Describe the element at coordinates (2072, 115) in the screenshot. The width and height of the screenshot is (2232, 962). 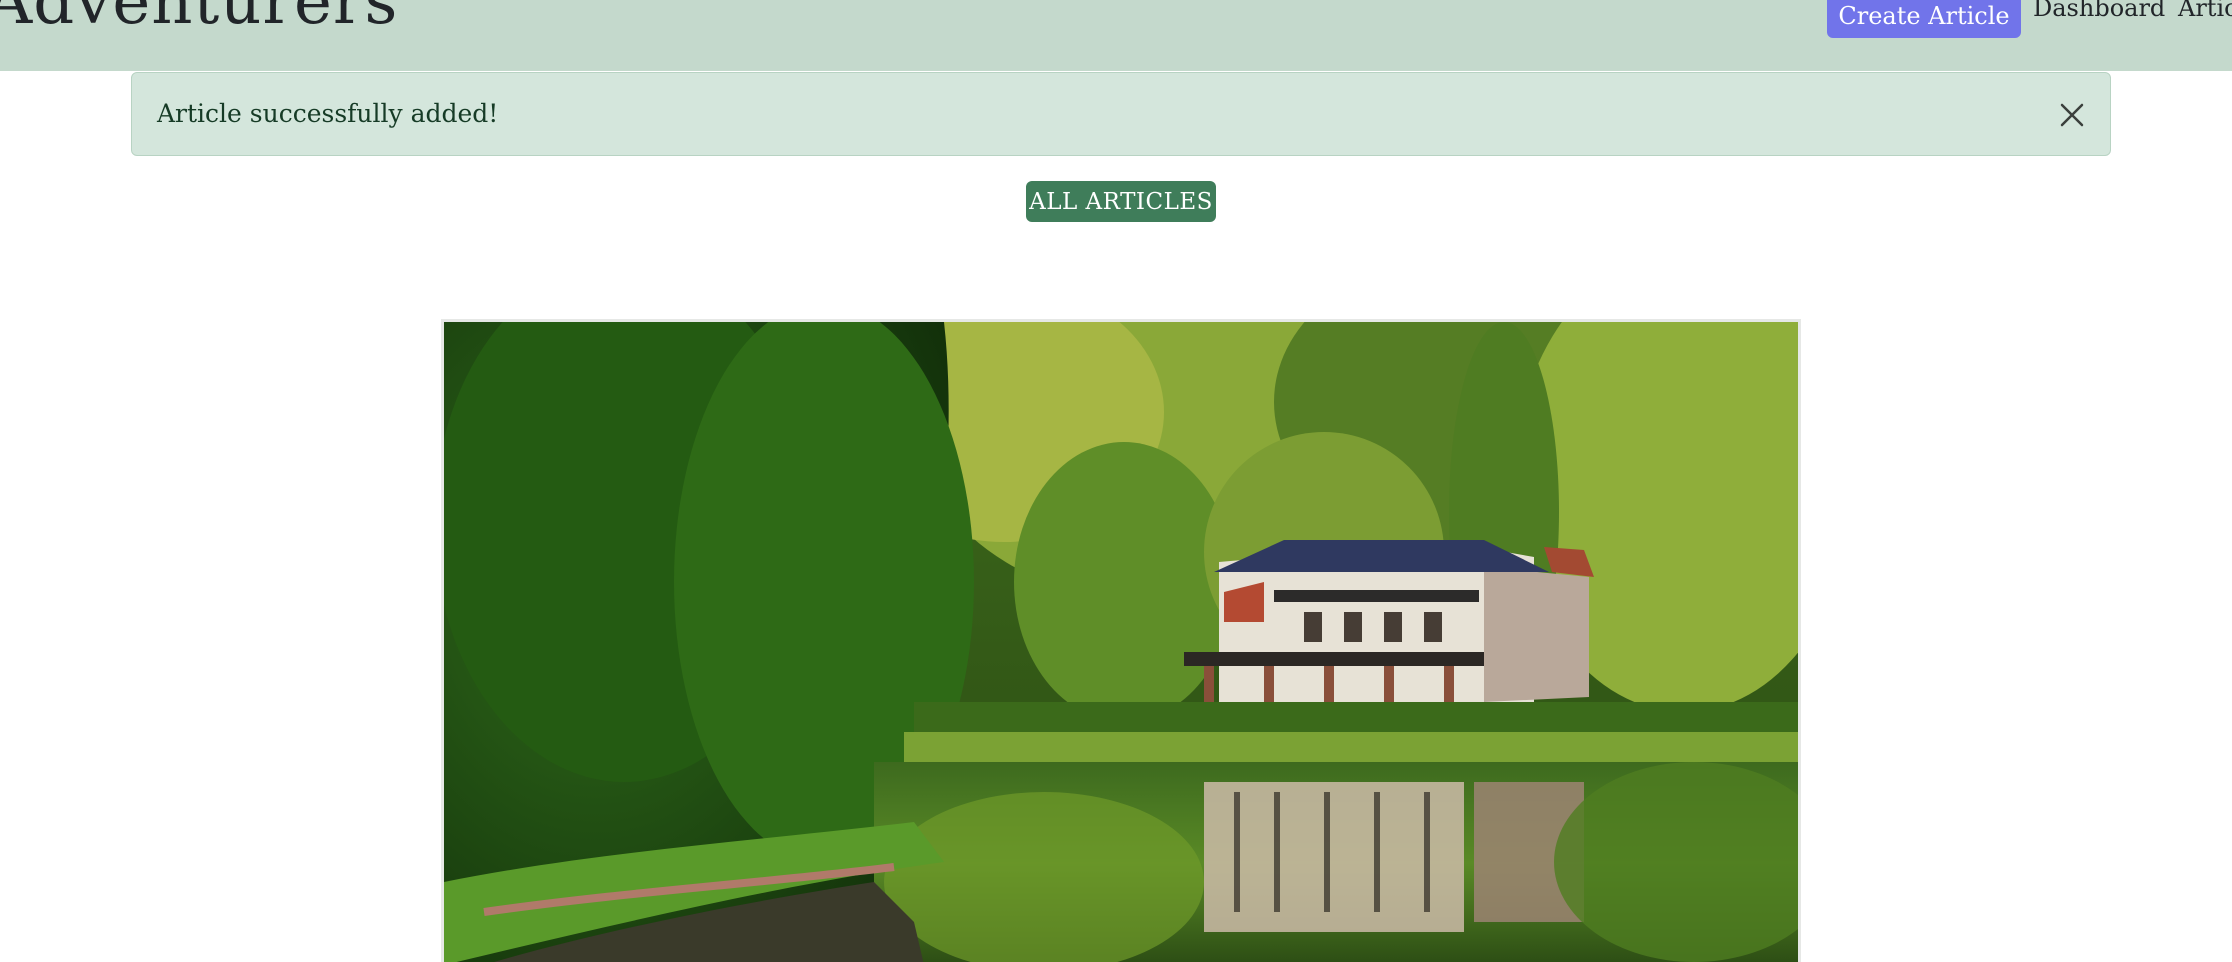
I see `close-icon` at that location.